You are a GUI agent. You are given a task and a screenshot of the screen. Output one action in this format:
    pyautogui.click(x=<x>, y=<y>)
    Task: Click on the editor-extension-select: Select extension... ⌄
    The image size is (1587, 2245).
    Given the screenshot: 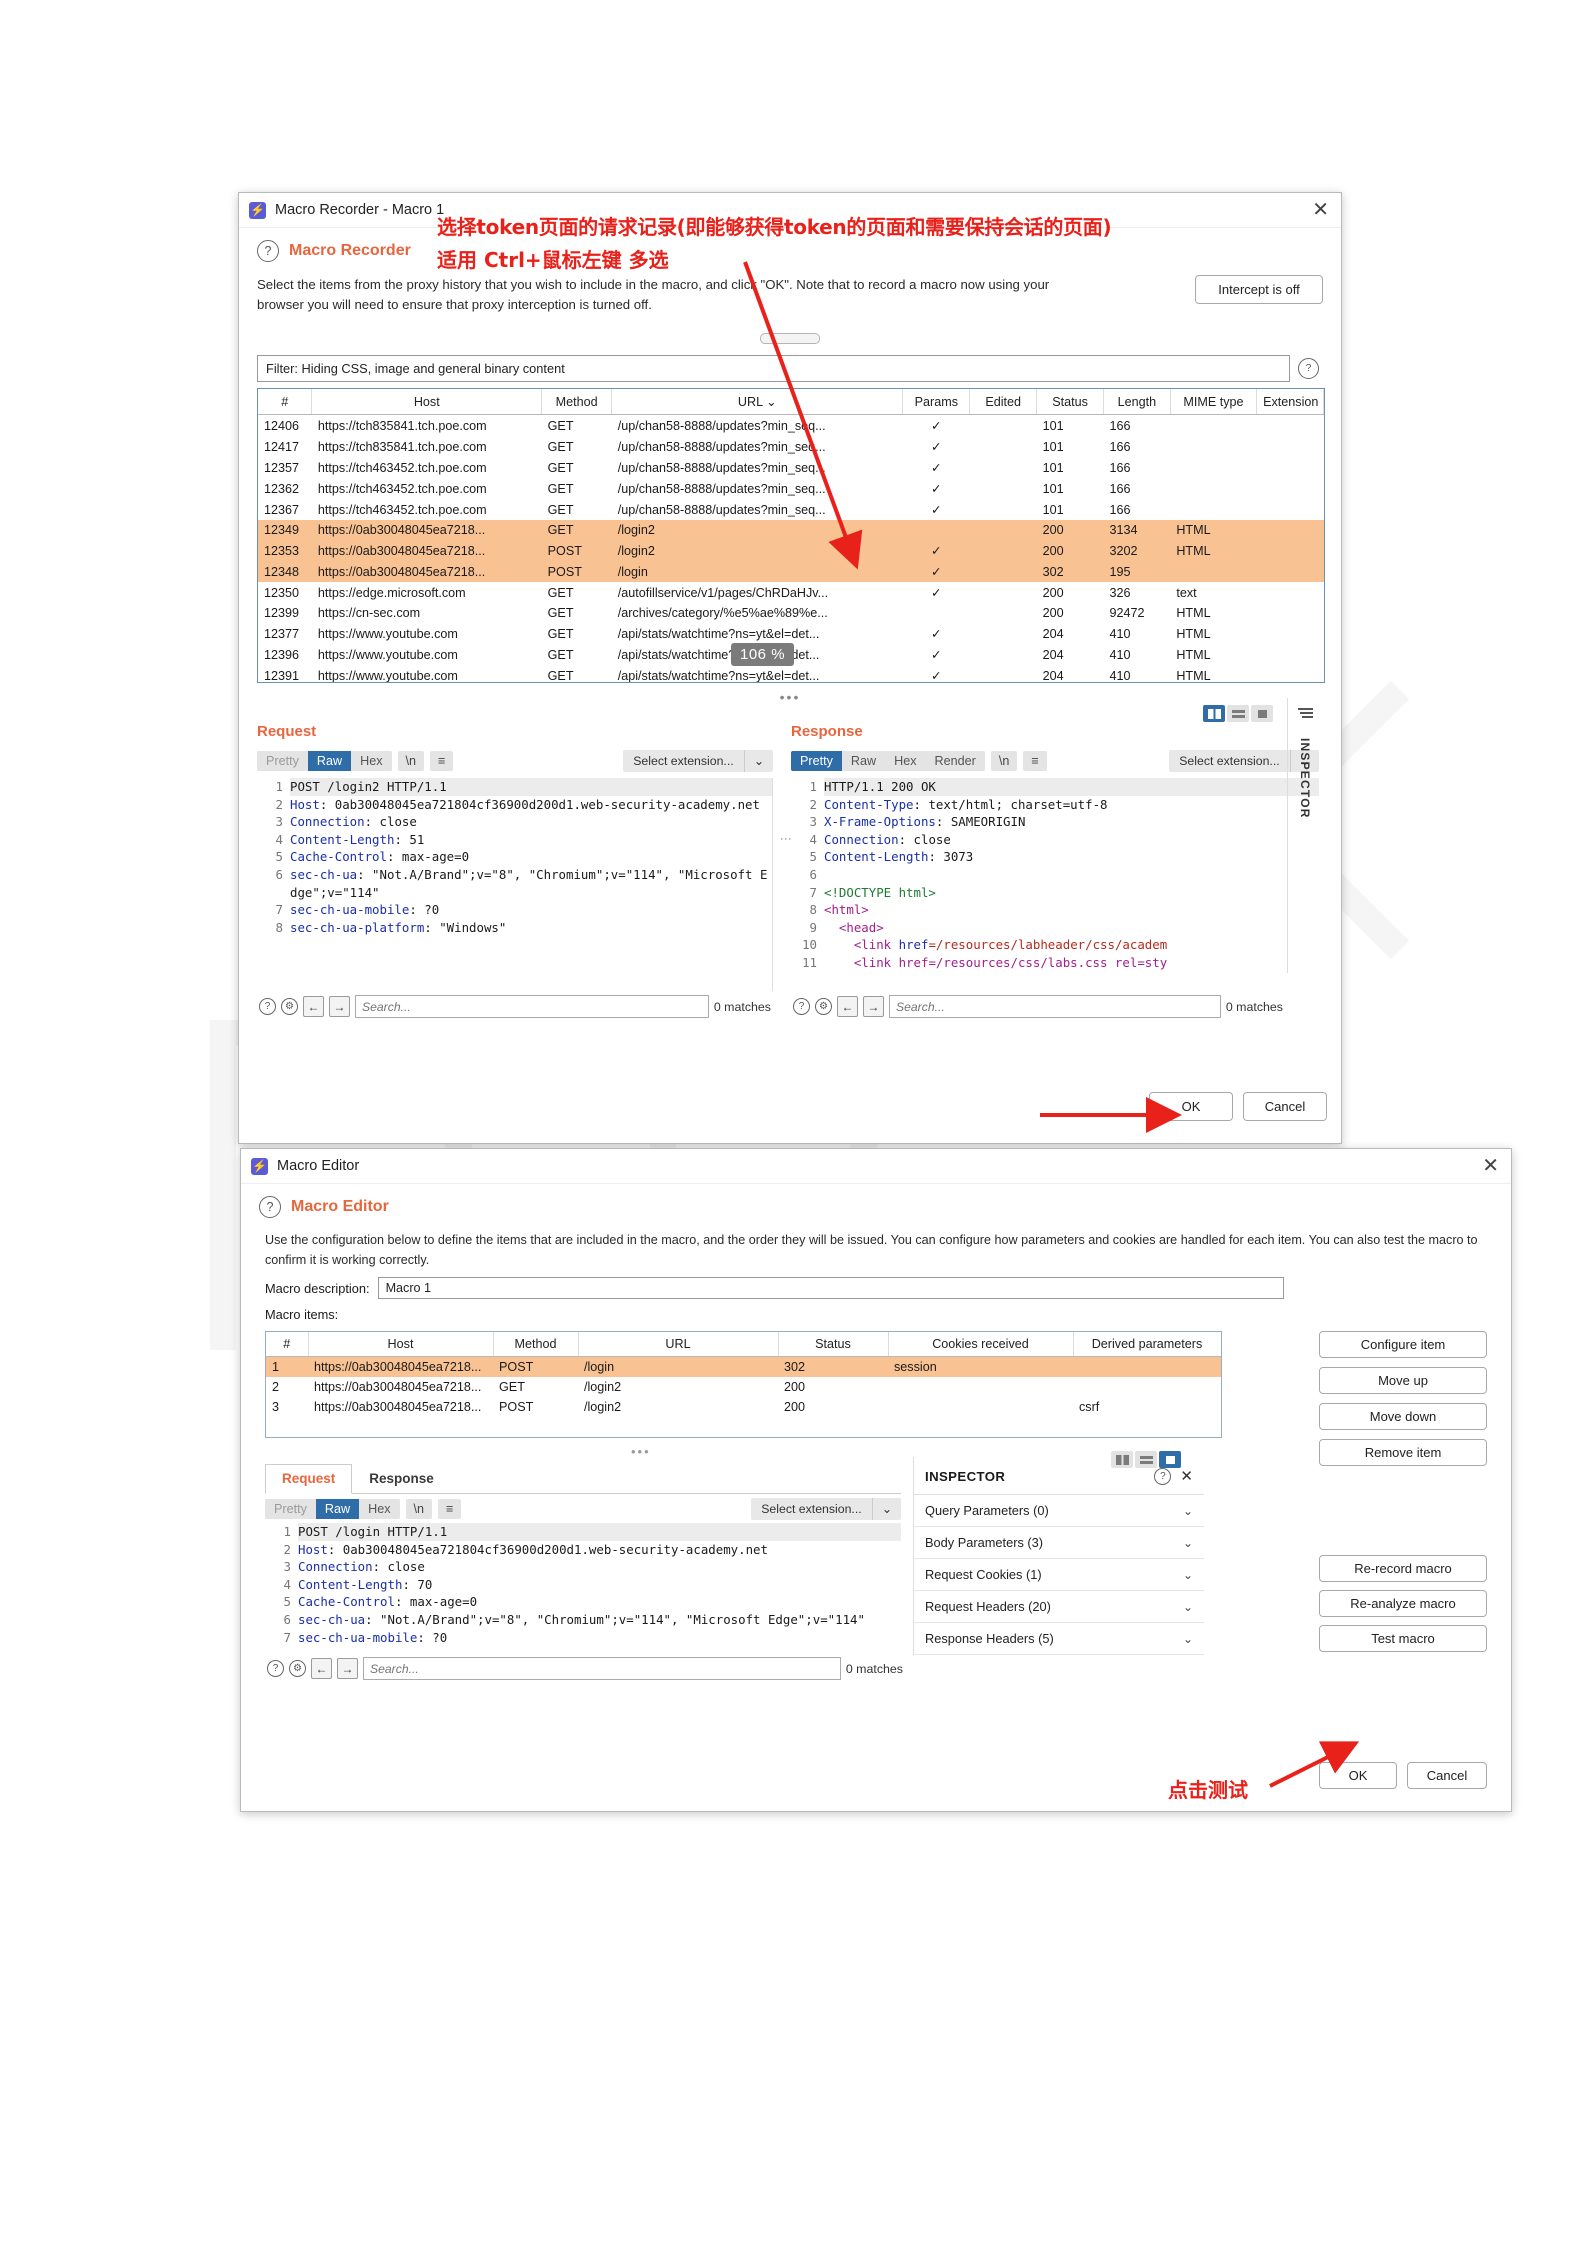 What is the action you would take?
    pyautogui.click(x=826, y=1509)
    